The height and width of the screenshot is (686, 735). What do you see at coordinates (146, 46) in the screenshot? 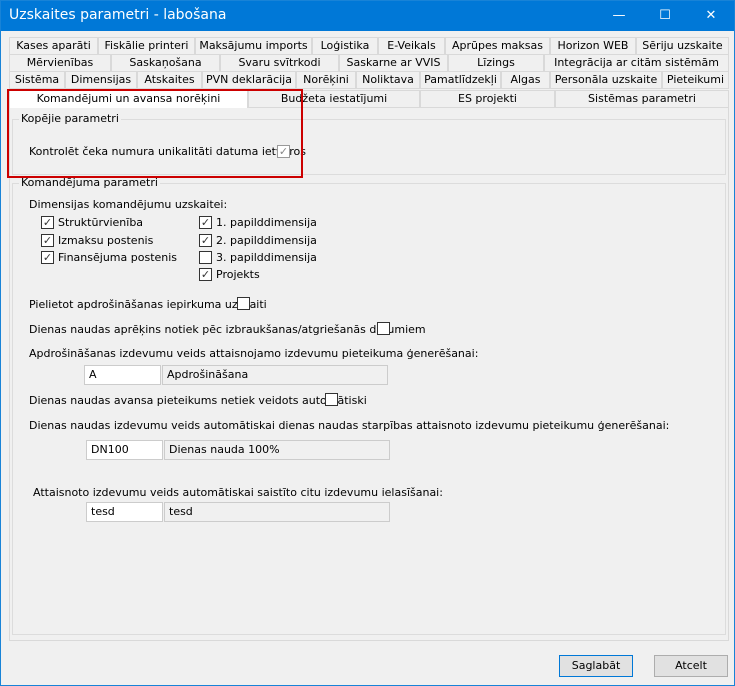
I see `tab: Fiskālie printeri` at bounding box center [146, 46].